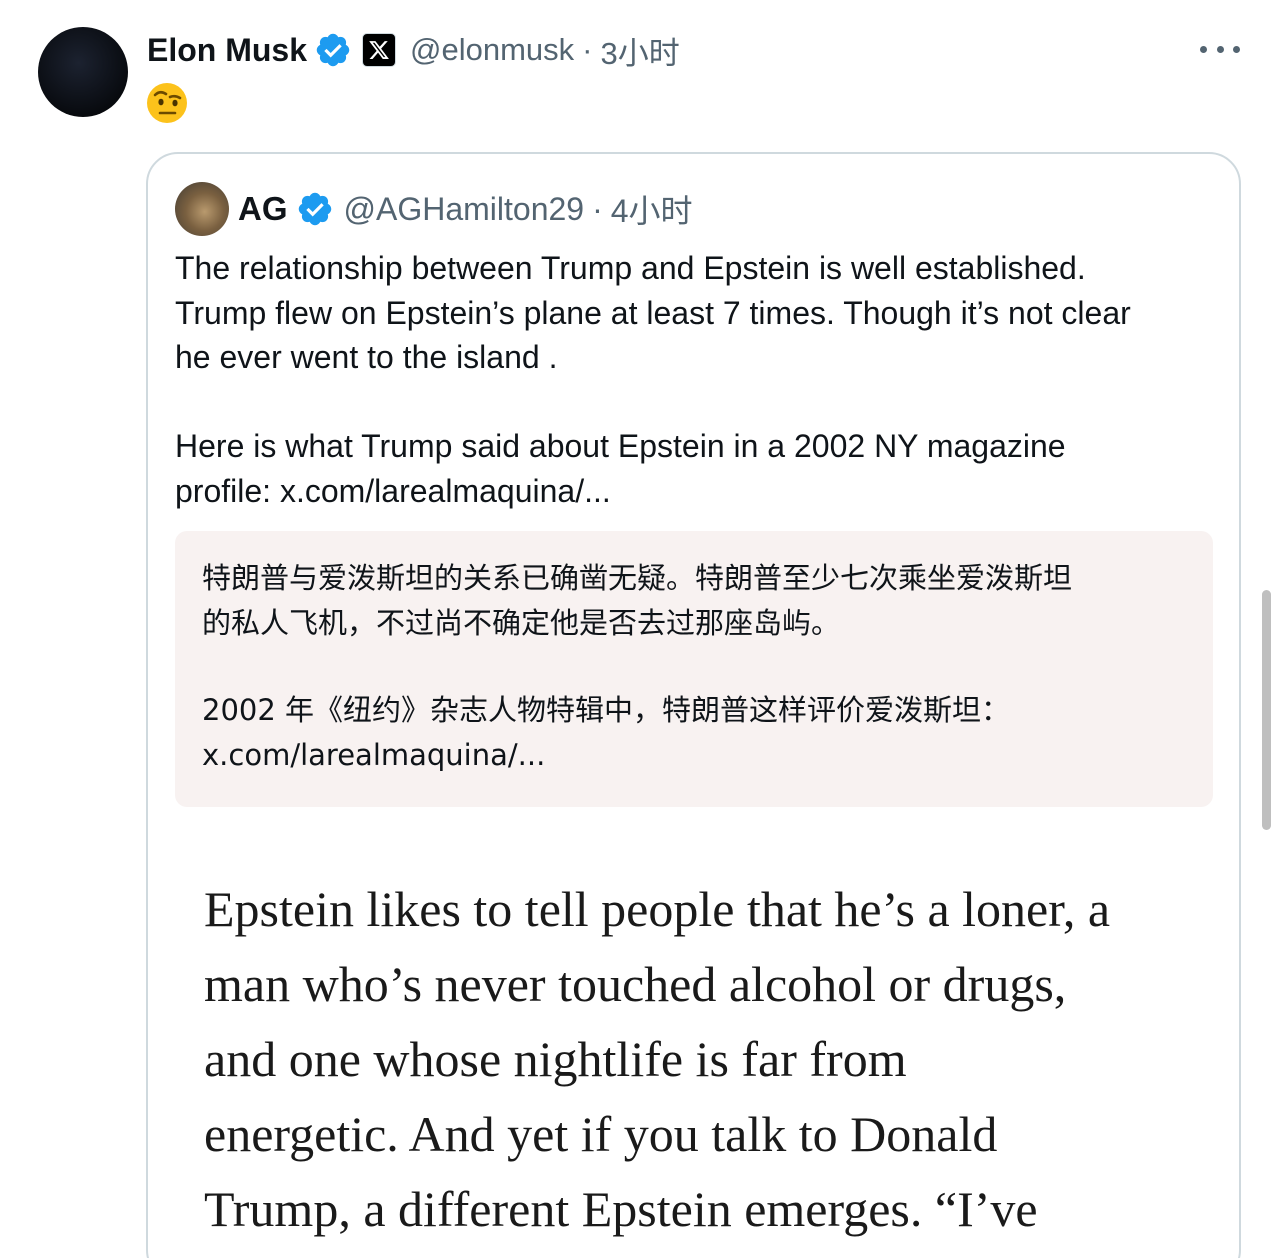  I want to click on text-line: he ever went to the island ., so click(366, 357).